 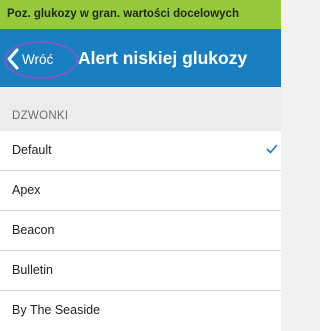 I want to click on ringtone-label: Beacon, so click(x=33, y=230).